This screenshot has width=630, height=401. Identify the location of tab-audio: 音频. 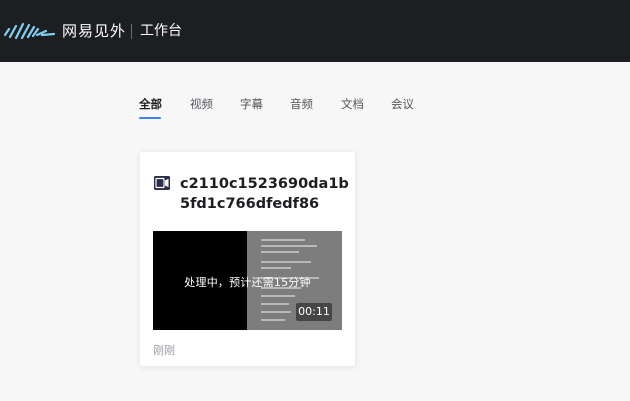
(301, 104).